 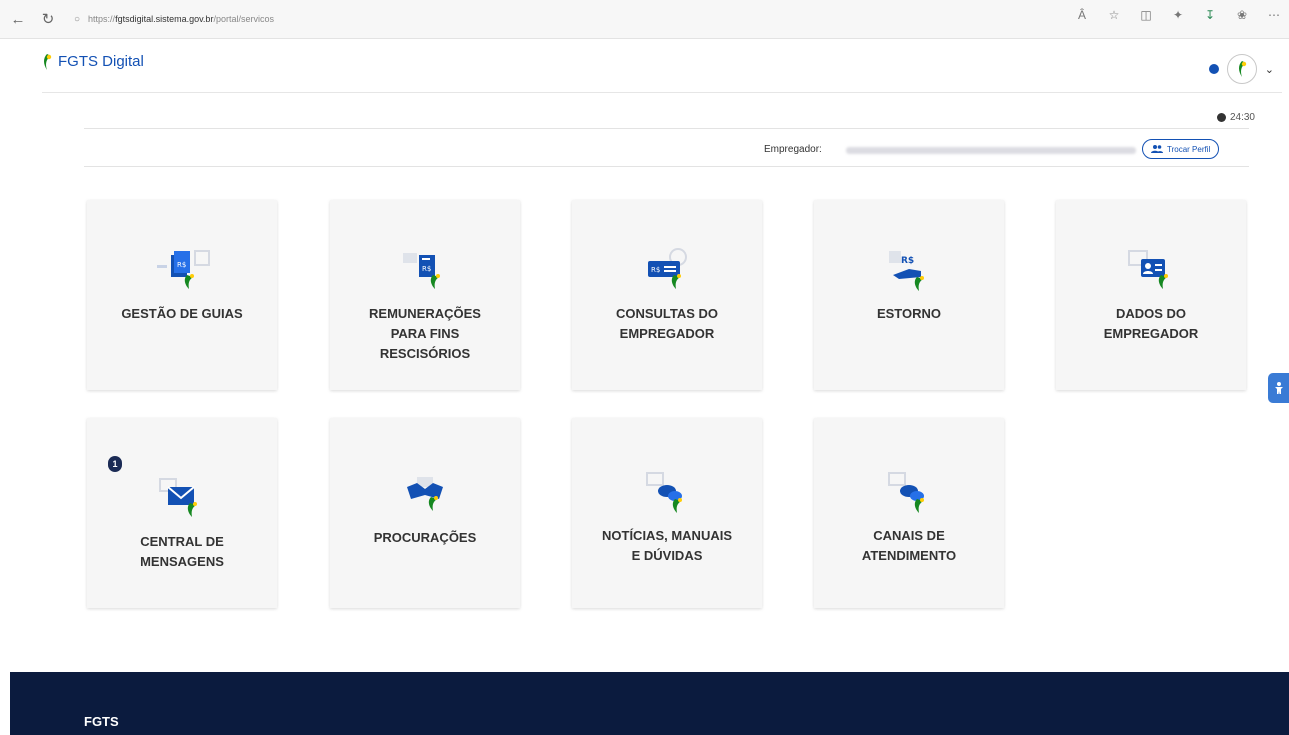 I want to click on card-gestao-de-guias: R$ GESTÃO DE GUIAS, so click(x=182, y=295).